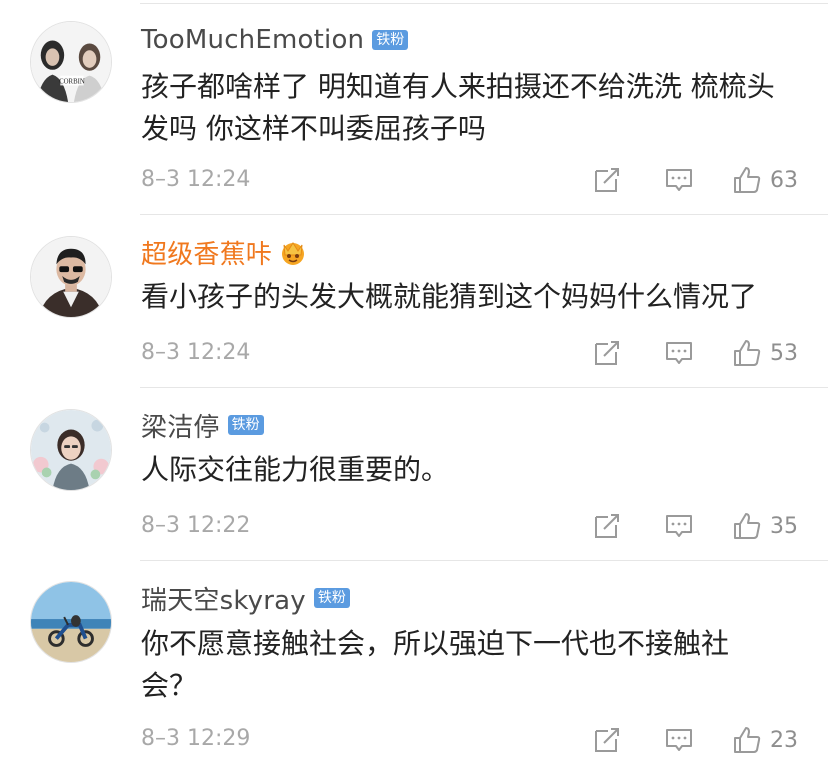 The height and width of the screenshot is (765, 828). I want to click on like-button: 53, so click(766, 353).